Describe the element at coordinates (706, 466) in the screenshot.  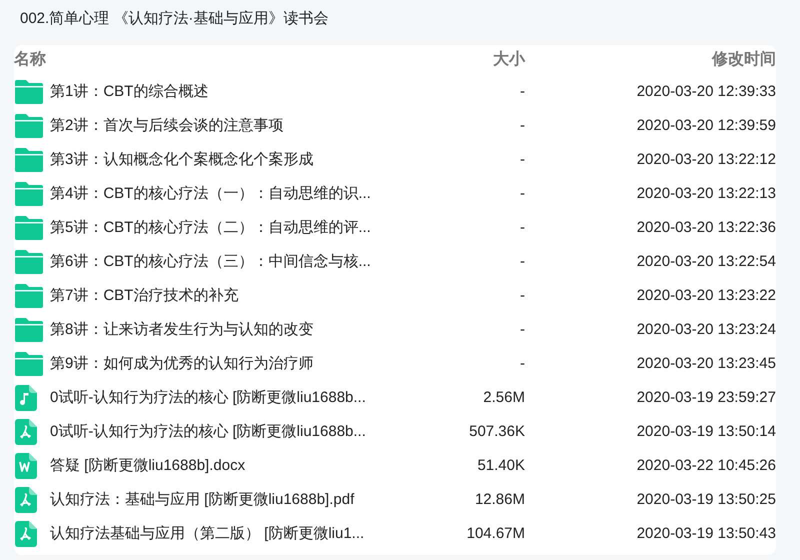
I see `modified-time: 2020-03-22 10:45:26` at that location.